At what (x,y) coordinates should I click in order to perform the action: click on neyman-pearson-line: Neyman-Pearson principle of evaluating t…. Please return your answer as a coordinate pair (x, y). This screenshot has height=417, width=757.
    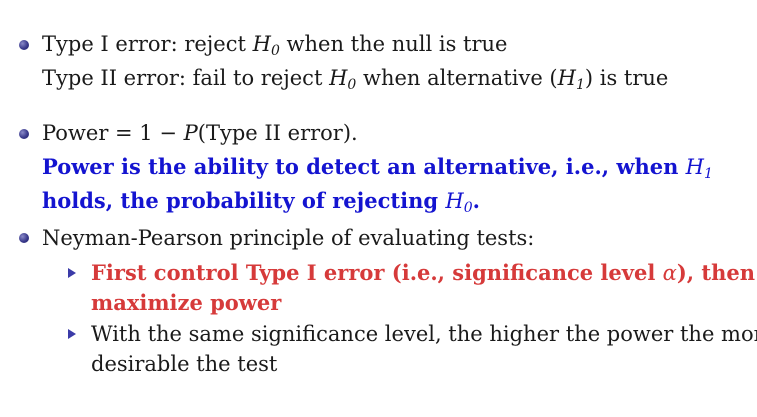
    Looking at the image, I should click on (288, 238).